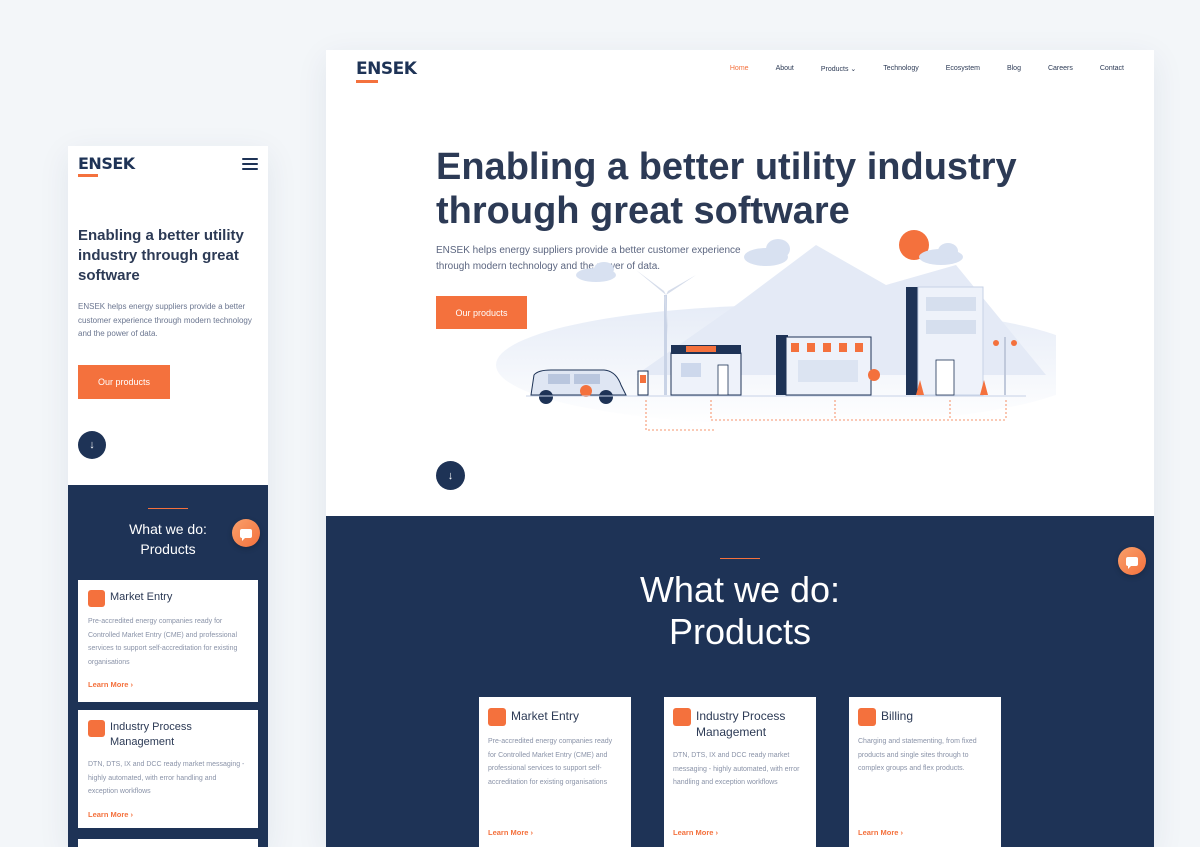  Describe the element at coordinates (740, 589) in the screenshot. I see `section-title-line1: What we do:` at that location.